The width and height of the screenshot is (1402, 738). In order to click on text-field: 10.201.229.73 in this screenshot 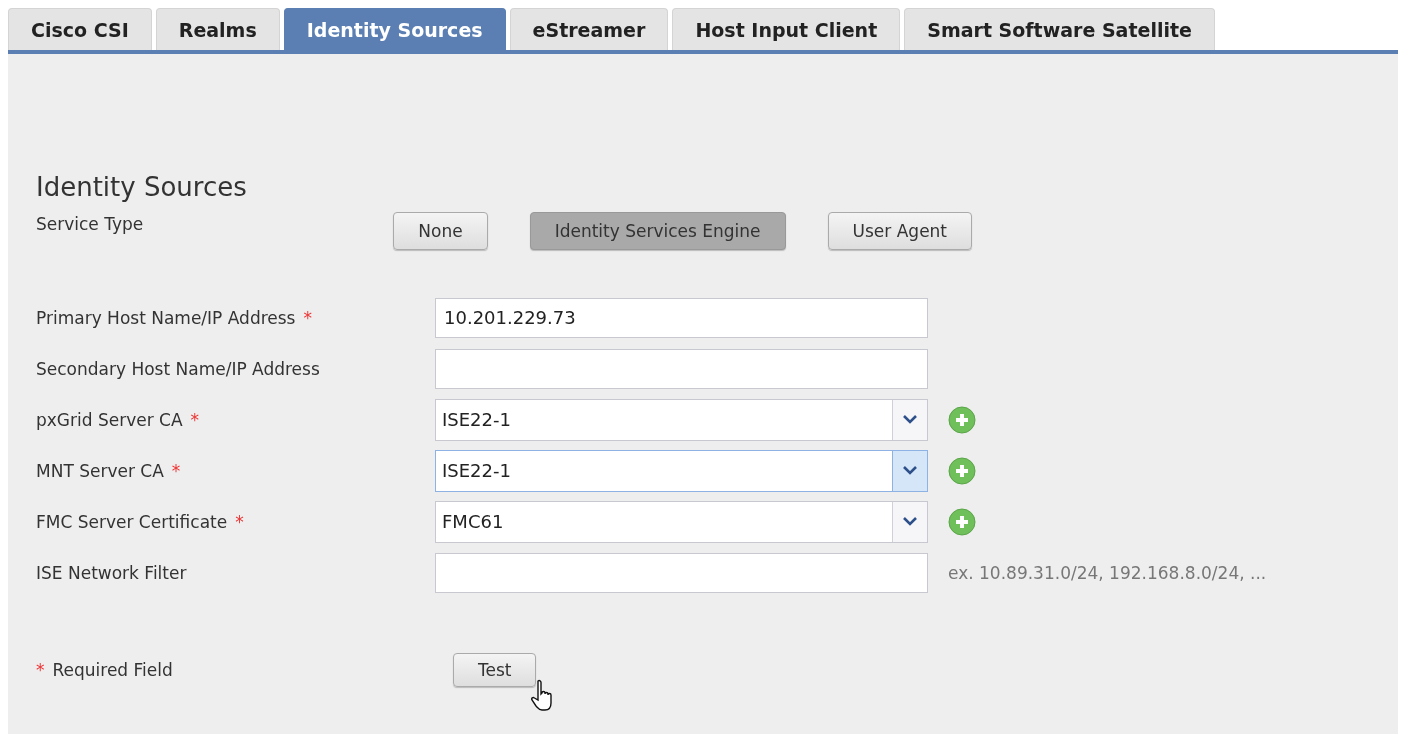, I will do `click(681, 317)`.